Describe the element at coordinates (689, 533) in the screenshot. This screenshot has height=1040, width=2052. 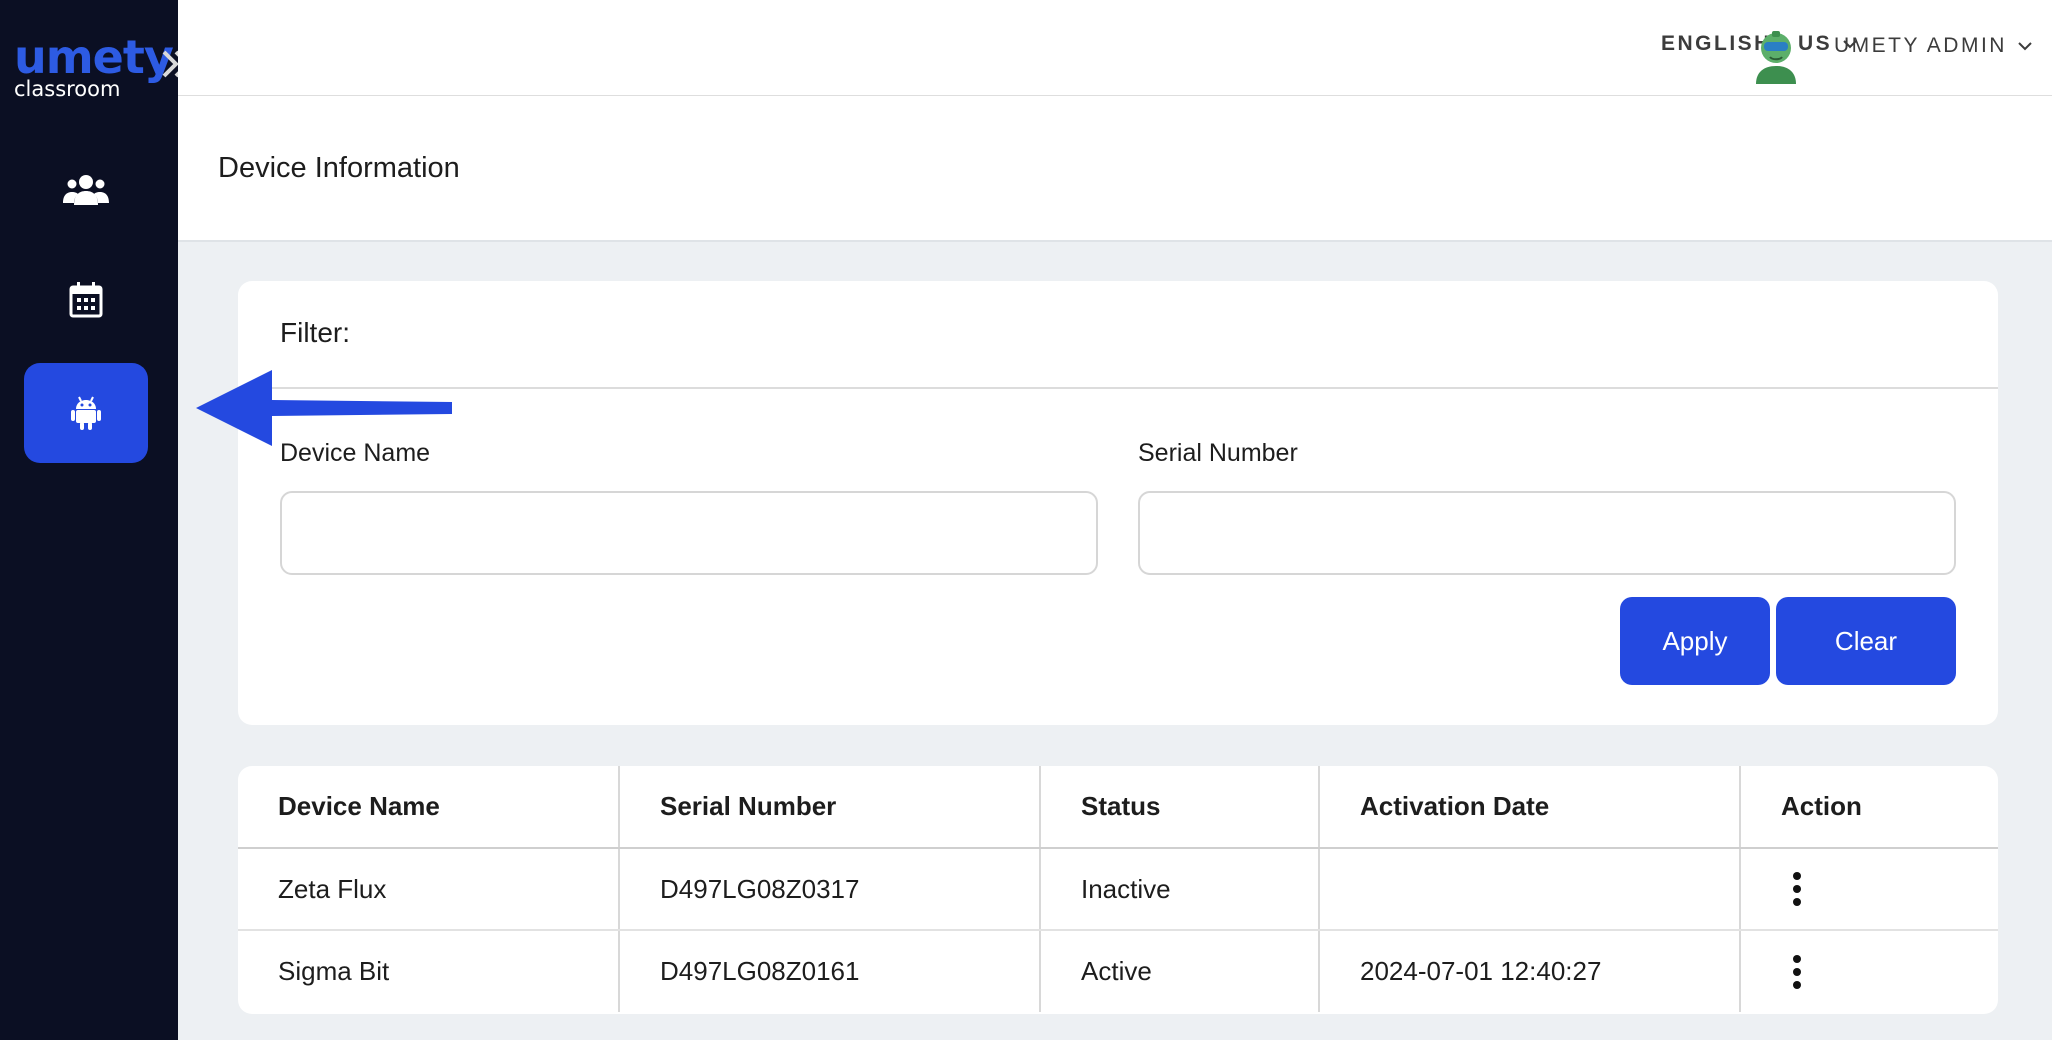
I see `device-name-input` at that location.